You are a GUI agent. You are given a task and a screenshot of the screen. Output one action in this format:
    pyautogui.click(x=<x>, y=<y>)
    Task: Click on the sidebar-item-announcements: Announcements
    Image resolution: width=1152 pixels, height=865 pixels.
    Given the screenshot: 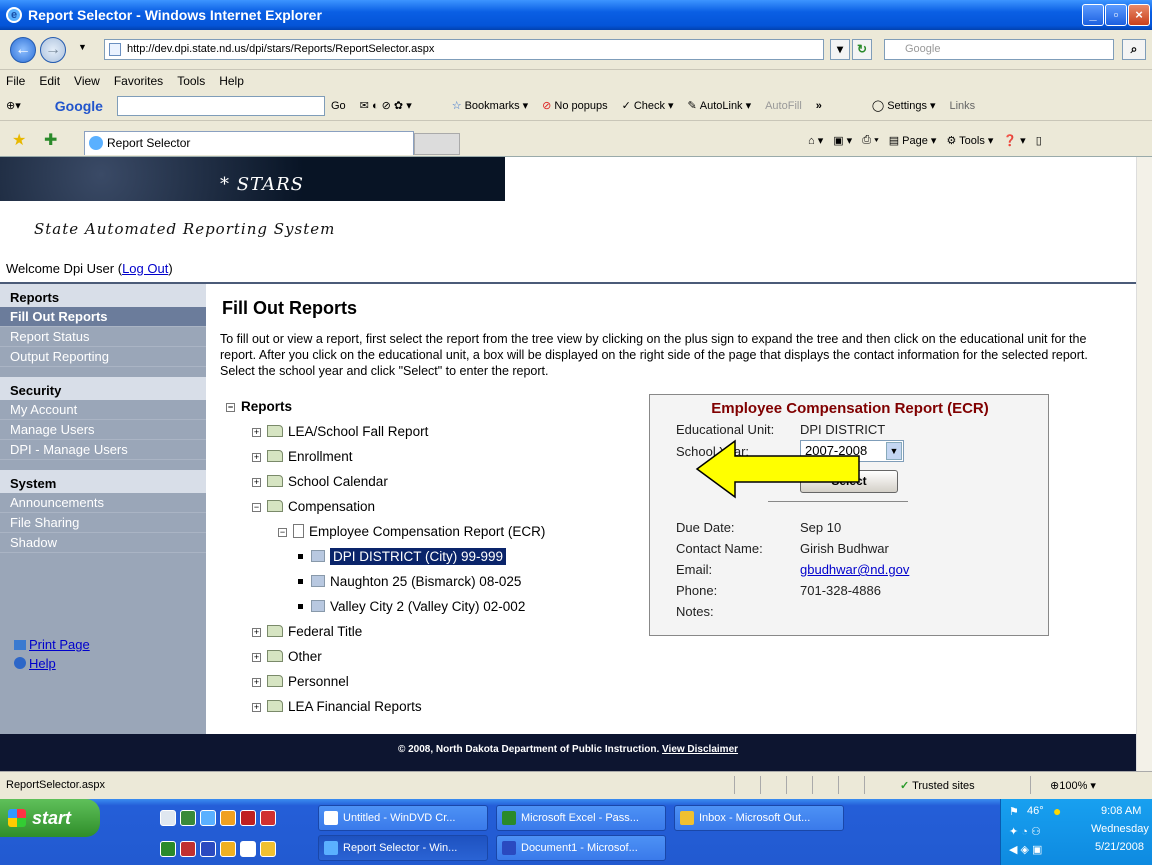 What is the action you would take?
    pyautogui.click(x=103, y=503)
    